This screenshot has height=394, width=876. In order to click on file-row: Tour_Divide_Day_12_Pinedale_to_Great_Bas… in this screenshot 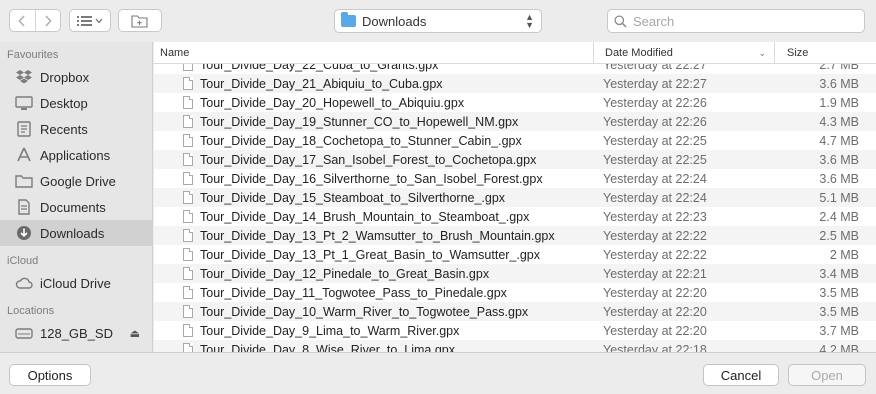, I will do `click(515, 273)`.